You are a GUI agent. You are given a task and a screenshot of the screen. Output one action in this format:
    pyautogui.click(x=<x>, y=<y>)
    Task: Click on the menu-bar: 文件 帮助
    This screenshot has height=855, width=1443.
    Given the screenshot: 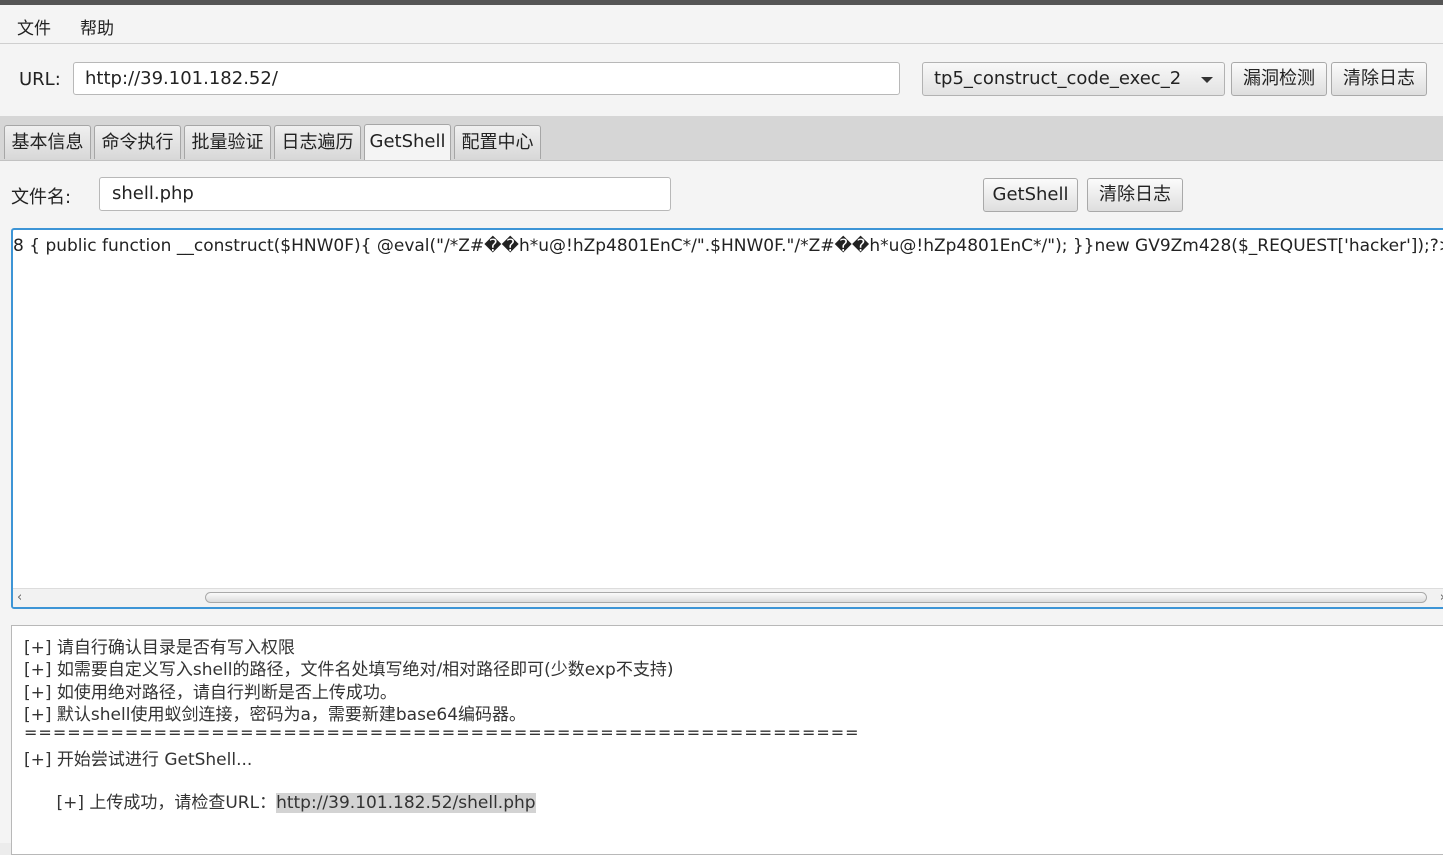 What is the action you would take?
    pyautogui.click(x=721, y=24)
    